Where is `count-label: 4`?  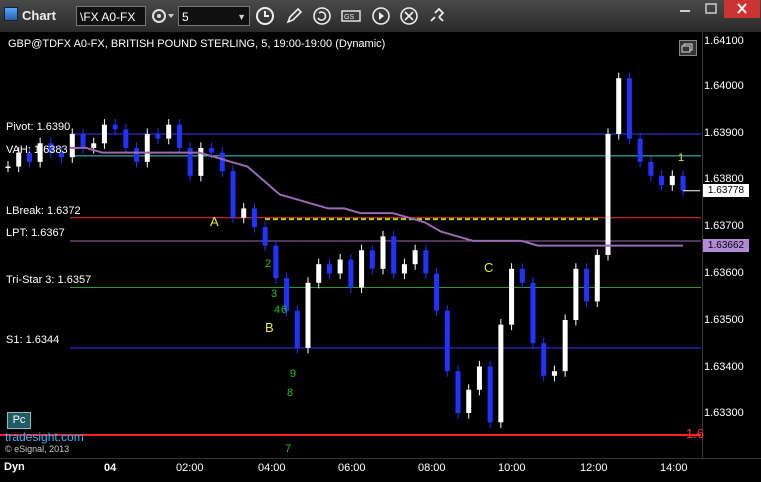 count-label: 4 is located at coordinates (277, 310).